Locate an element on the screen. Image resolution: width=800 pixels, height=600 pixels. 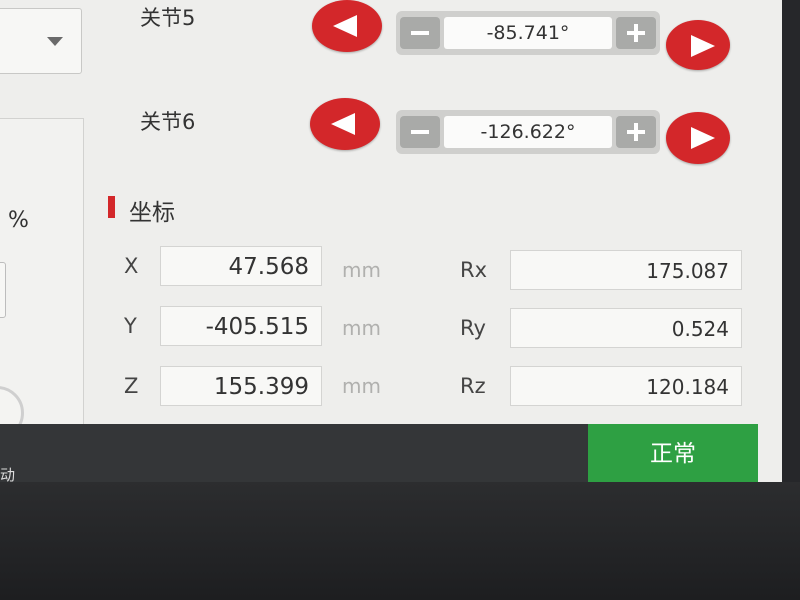
left-panel is located at coordinates (42, 275).